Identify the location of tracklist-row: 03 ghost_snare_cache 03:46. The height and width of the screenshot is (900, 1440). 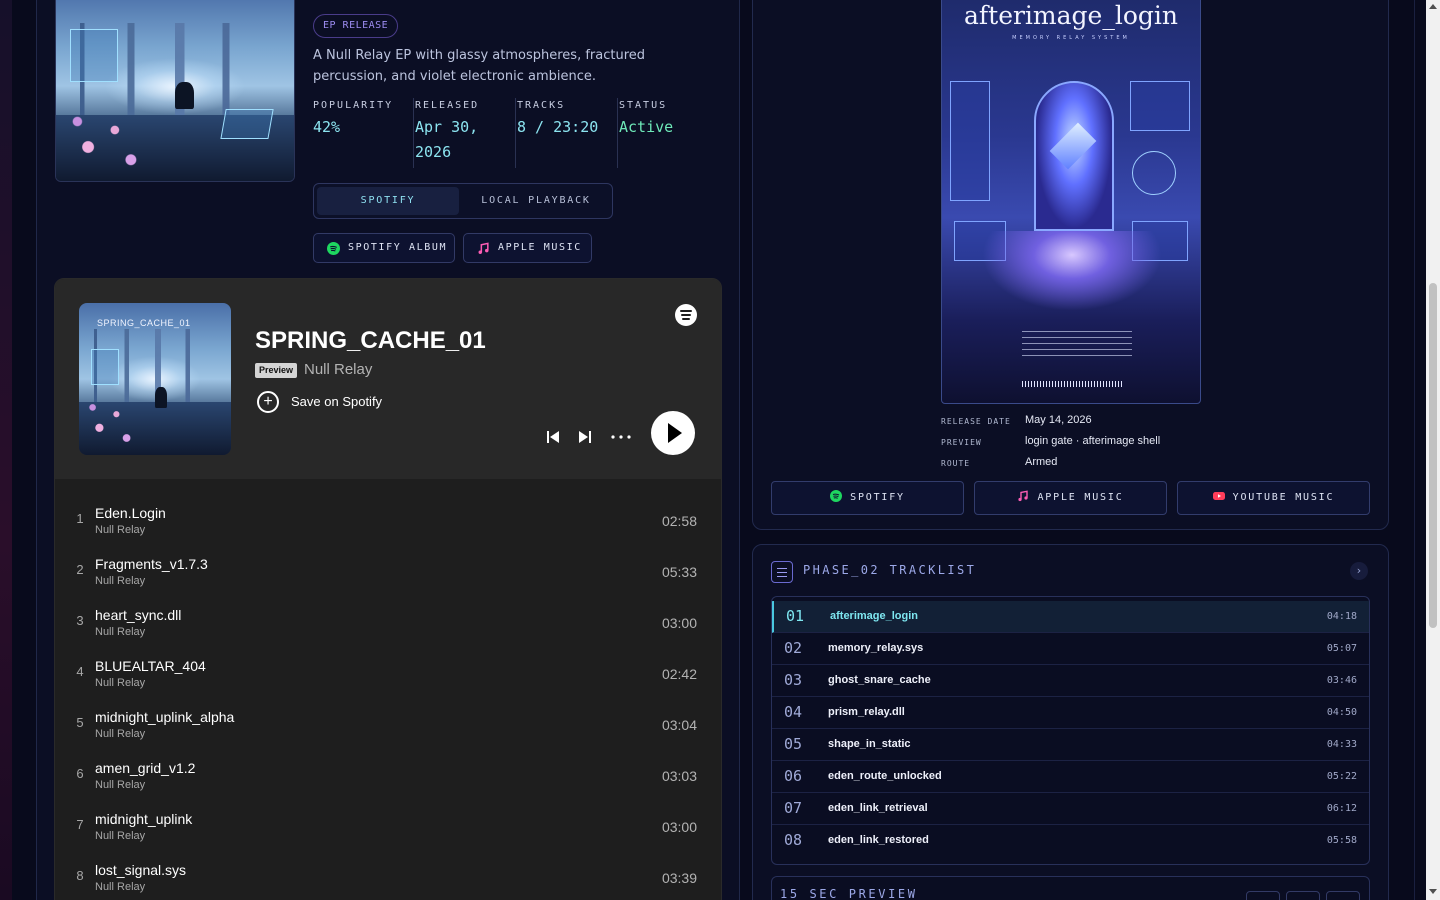
(1070, 681).